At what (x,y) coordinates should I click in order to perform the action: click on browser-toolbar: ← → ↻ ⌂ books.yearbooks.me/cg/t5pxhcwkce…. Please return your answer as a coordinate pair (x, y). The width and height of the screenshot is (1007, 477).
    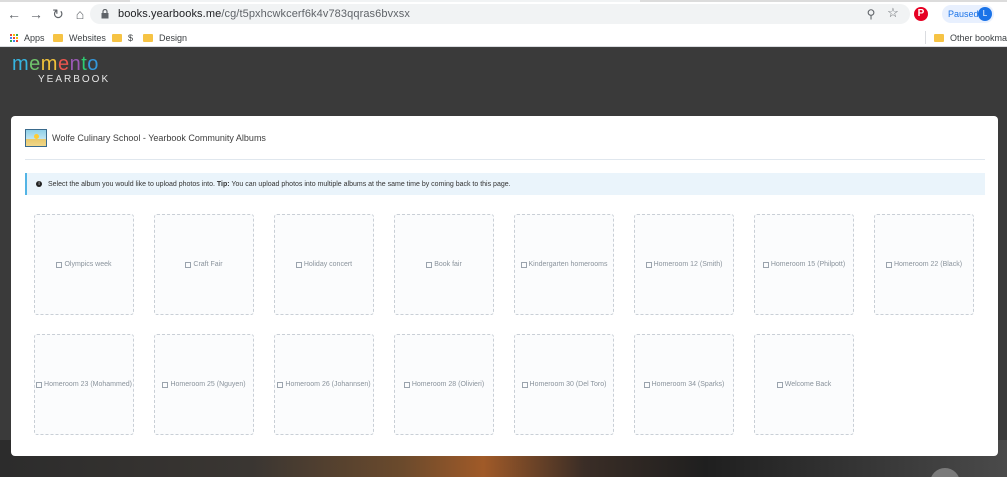
    Looking at the image, I should click on (503, 14).